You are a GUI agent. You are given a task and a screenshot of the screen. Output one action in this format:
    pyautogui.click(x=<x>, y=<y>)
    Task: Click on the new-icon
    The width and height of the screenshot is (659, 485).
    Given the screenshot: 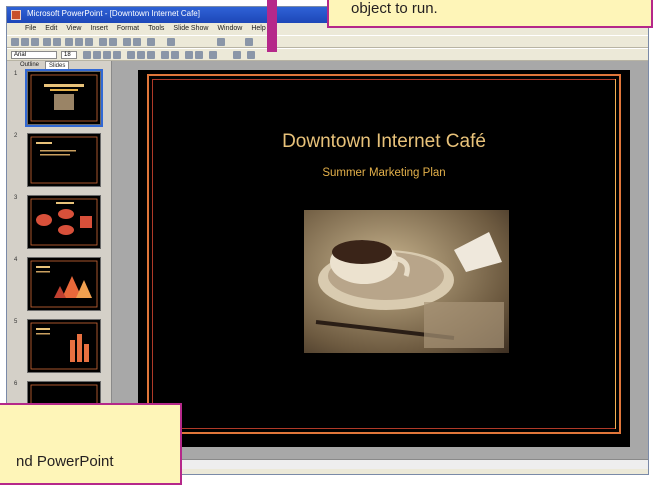 What is the action you would take?
    pyautogui.click(x=15, y=42)
    